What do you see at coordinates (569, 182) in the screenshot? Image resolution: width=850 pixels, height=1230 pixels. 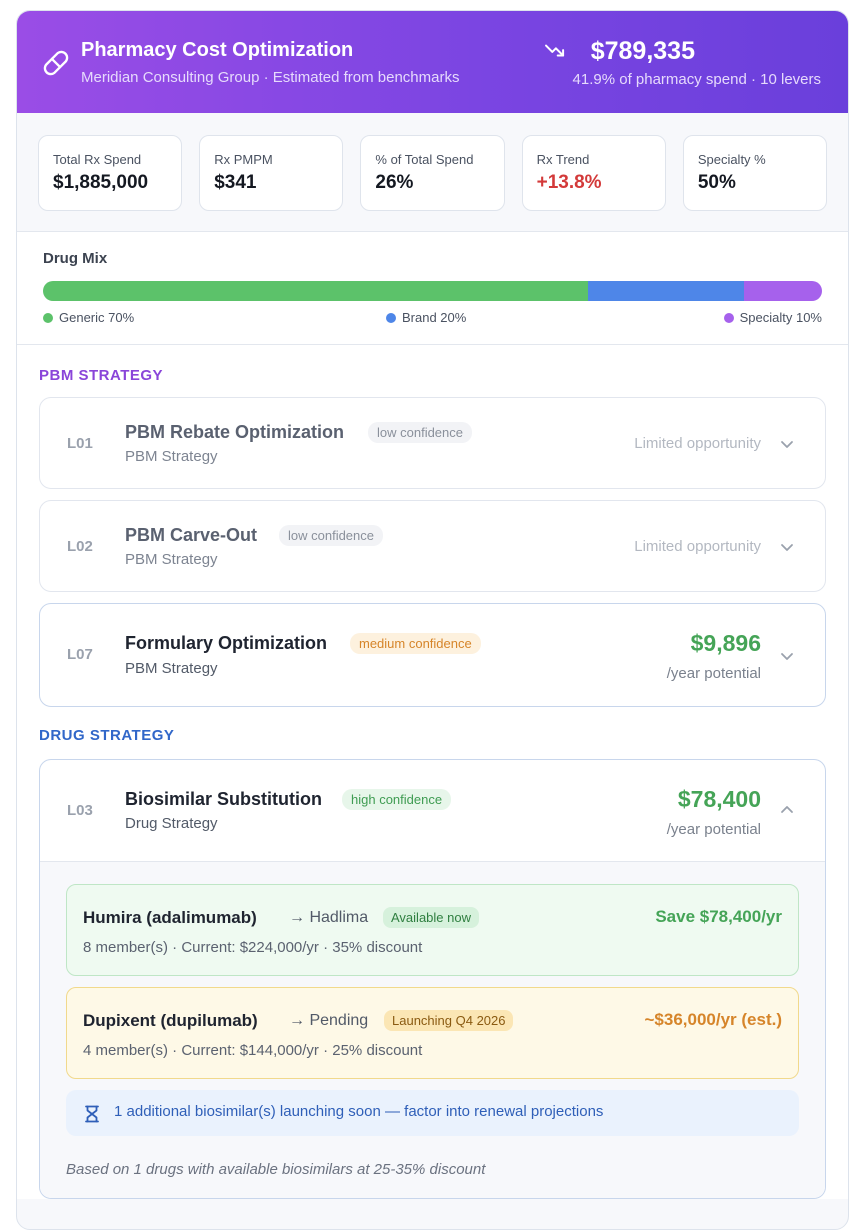 I see `stat-value: +13.8%` at bounding box center [569, 182].